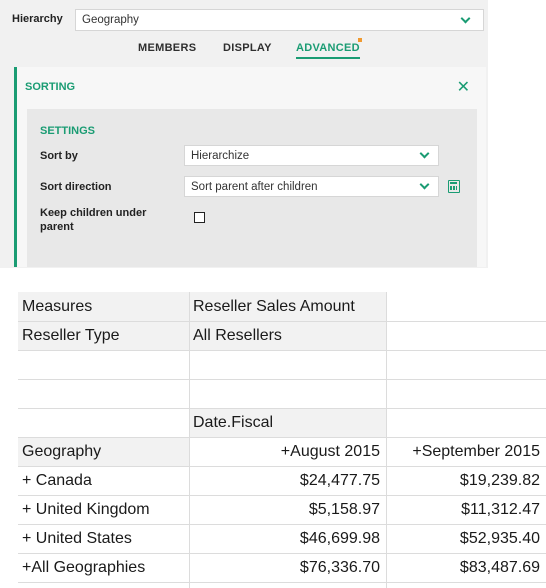 This screenshot has height=588, width=546. What do you see at coordinates (287, 480) in the screenshot?
I see `value-cell: $24,477.75` at bounding box center [287, 480].